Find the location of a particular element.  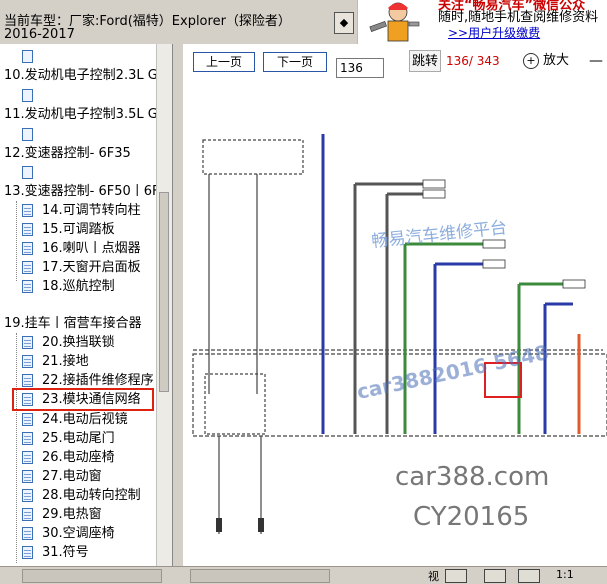

tree-item-24: 24.电动后视镜 is located at coordinates (75, 419).